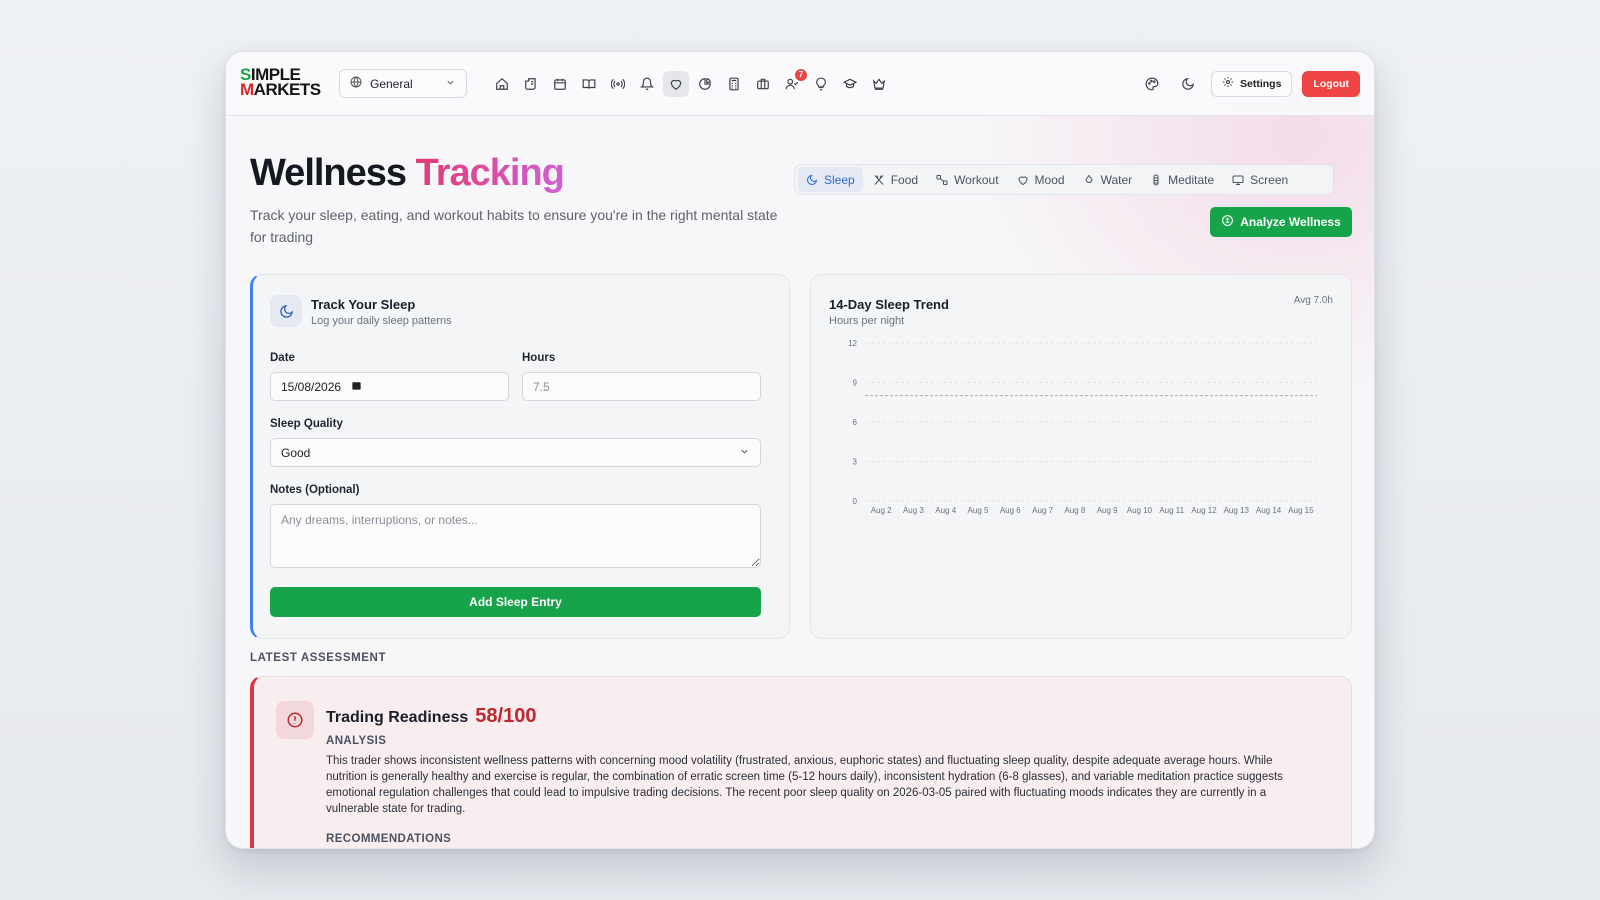 Image resolution: width=1600 pixels, height=900 pixels. I want to click on crown-icon, so click(879, 84).